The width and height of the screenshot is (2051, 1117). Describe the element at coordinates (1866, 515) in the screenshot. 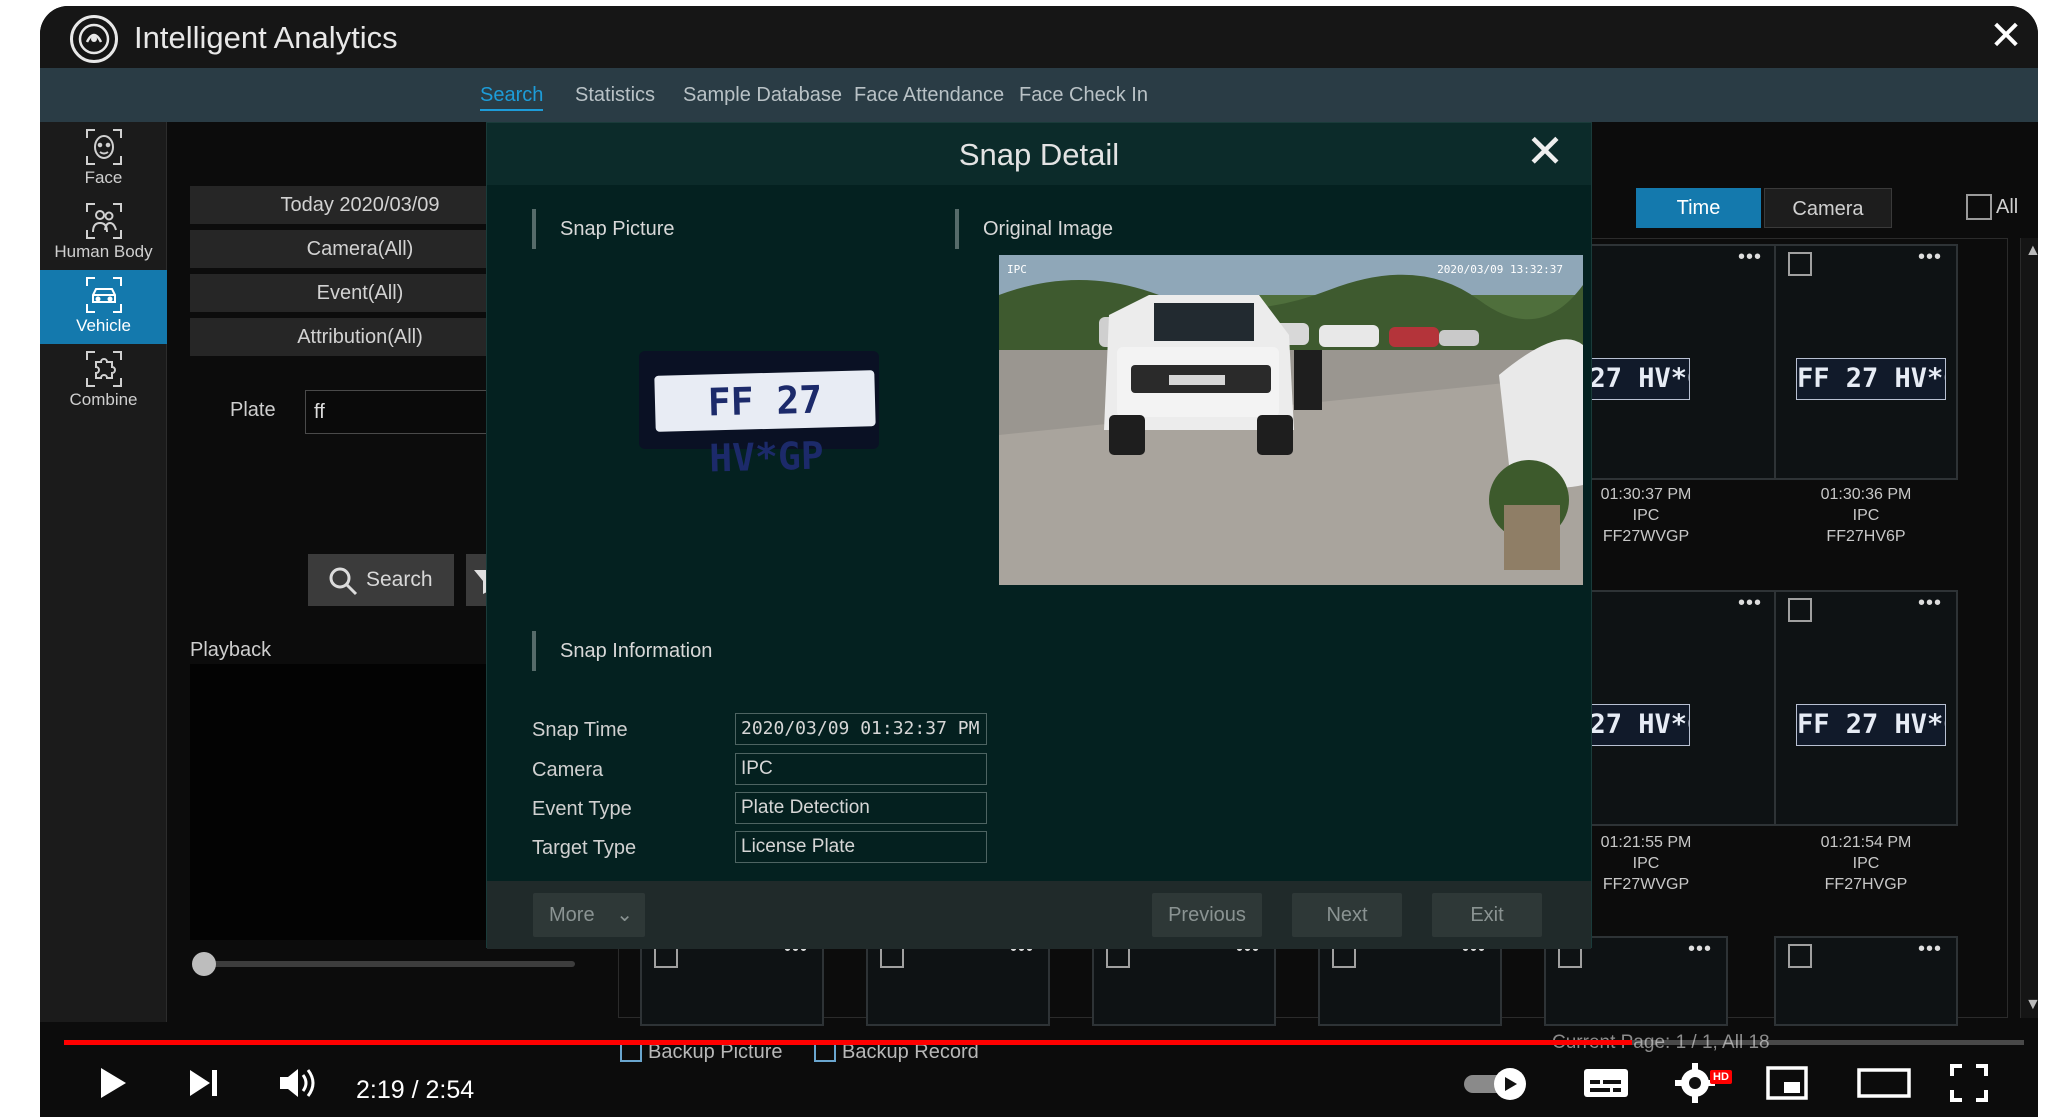

I see `card-info: 01:30:36 PM IPC FF27HV6P` at that location.